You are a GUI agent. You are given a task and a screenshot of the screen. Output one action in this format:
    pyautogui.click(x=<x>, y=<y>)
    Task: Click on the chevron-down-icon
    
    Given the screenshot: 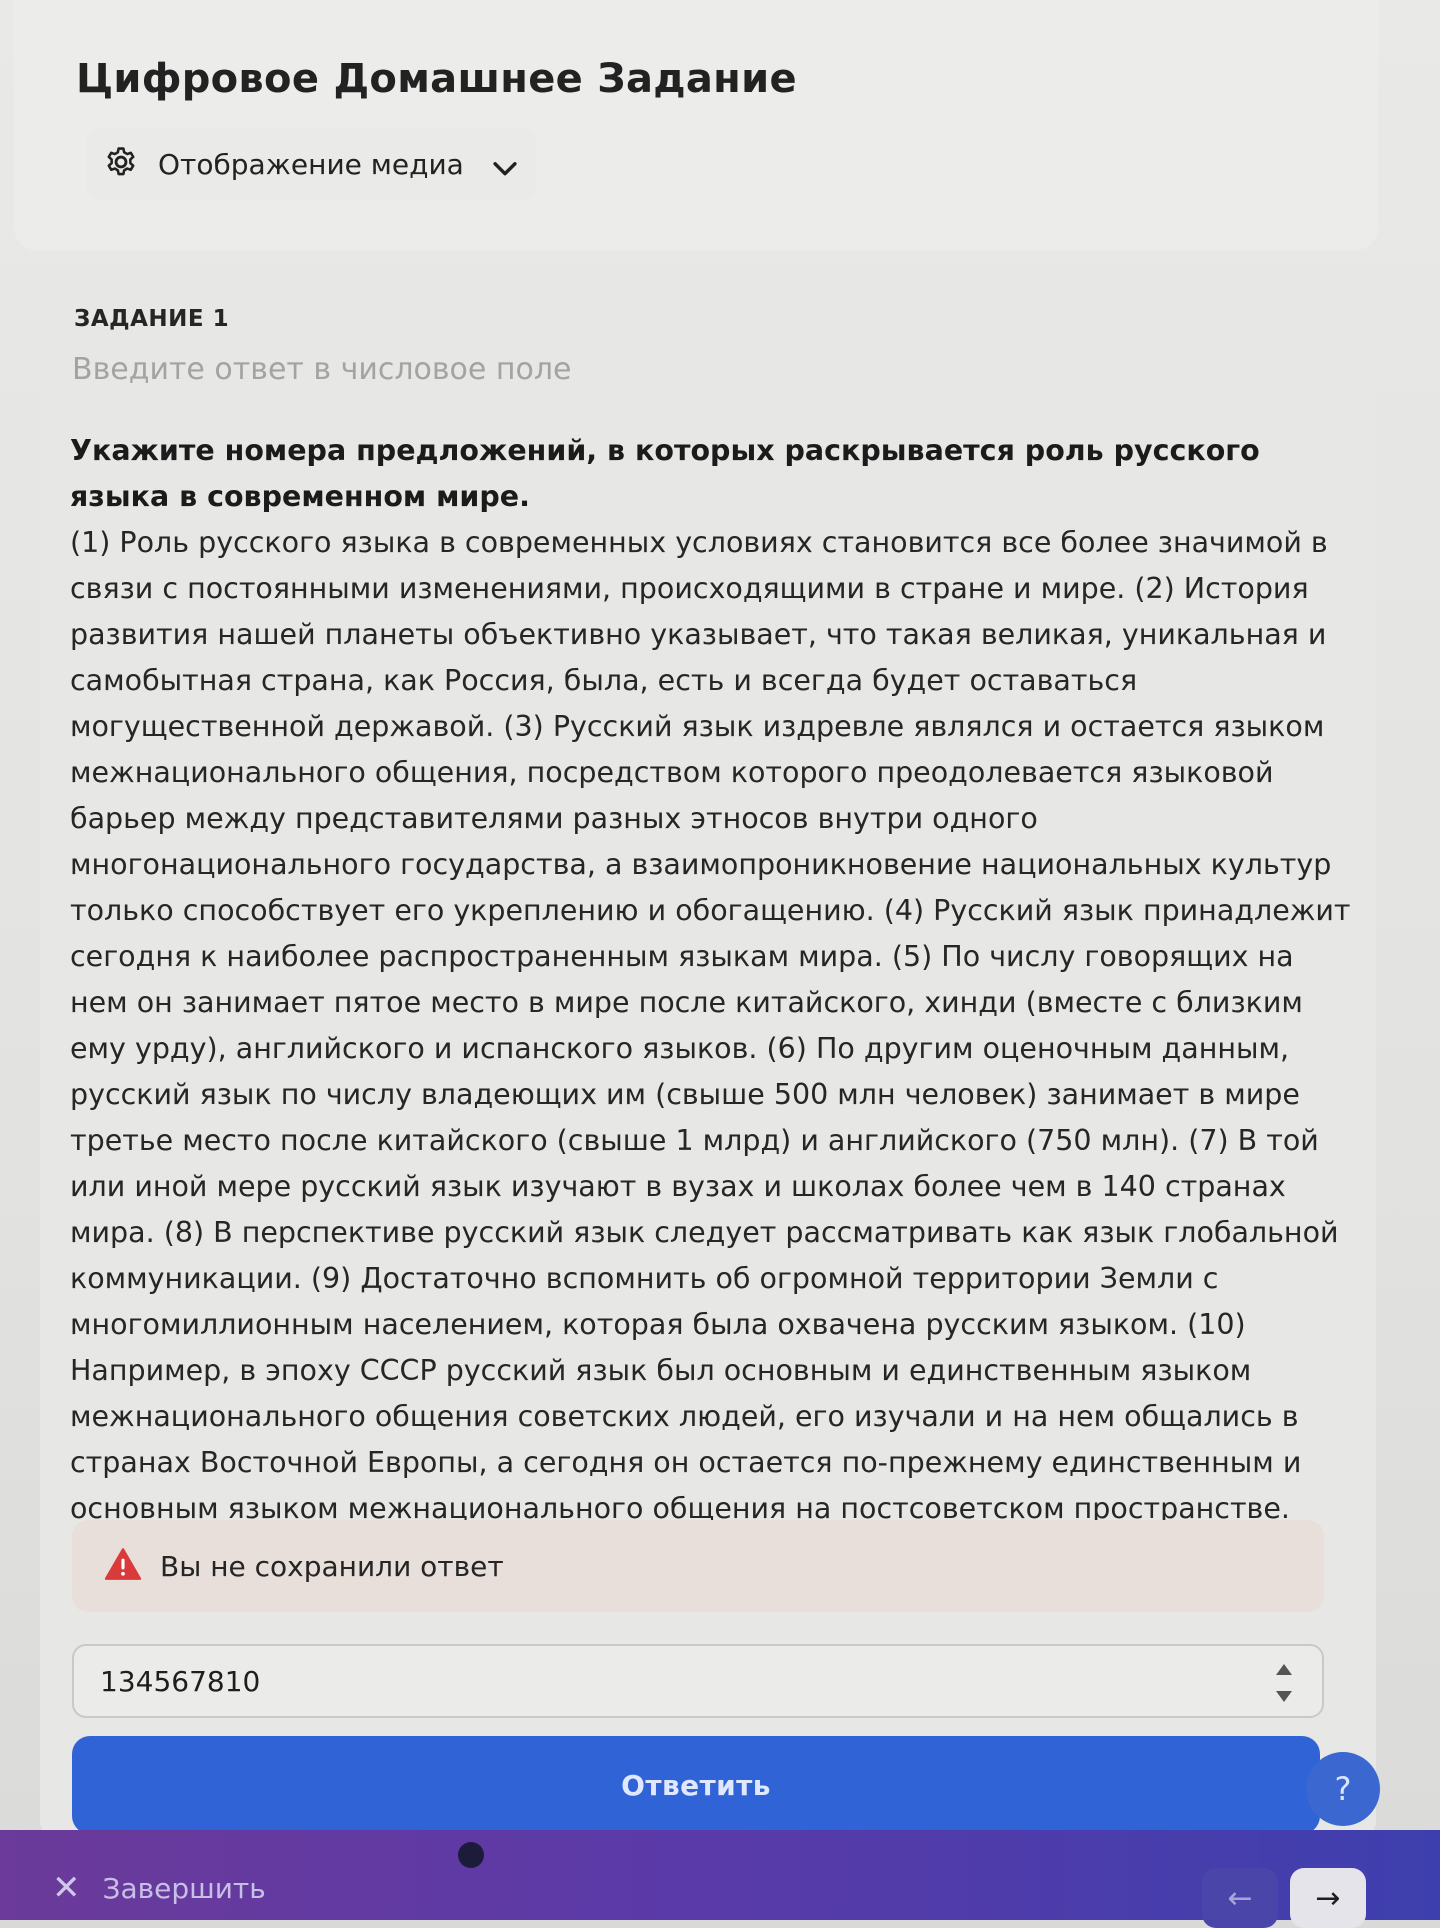 What is the action you would take?
    pyautogui.click(x=502, y=164)
    